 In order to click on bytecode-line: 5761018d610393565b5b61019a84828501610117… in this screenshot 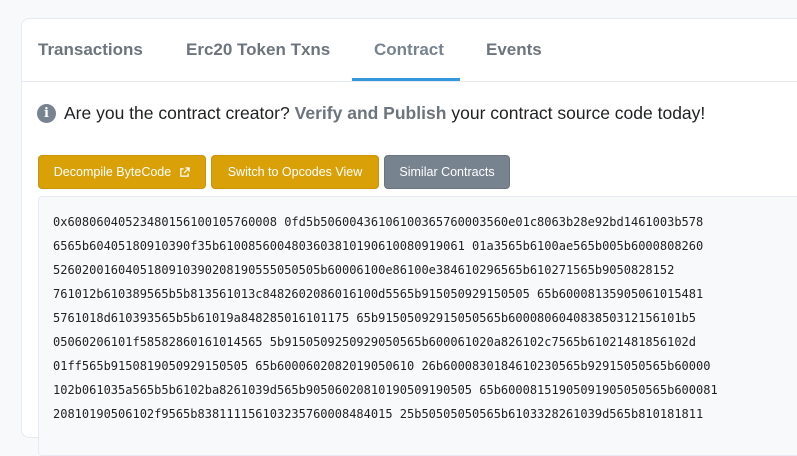, I will do `click(374, 318)`.